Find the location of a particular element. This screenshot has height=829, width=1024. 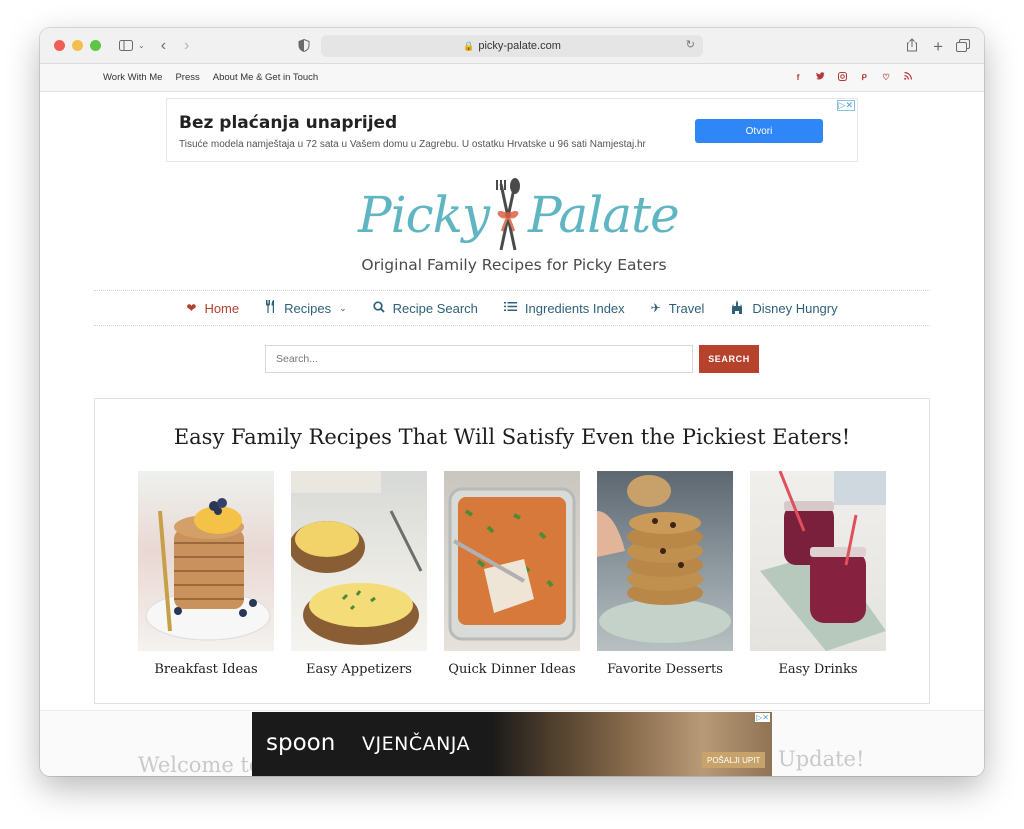

close-window-button is located at coordinates (59, 45).